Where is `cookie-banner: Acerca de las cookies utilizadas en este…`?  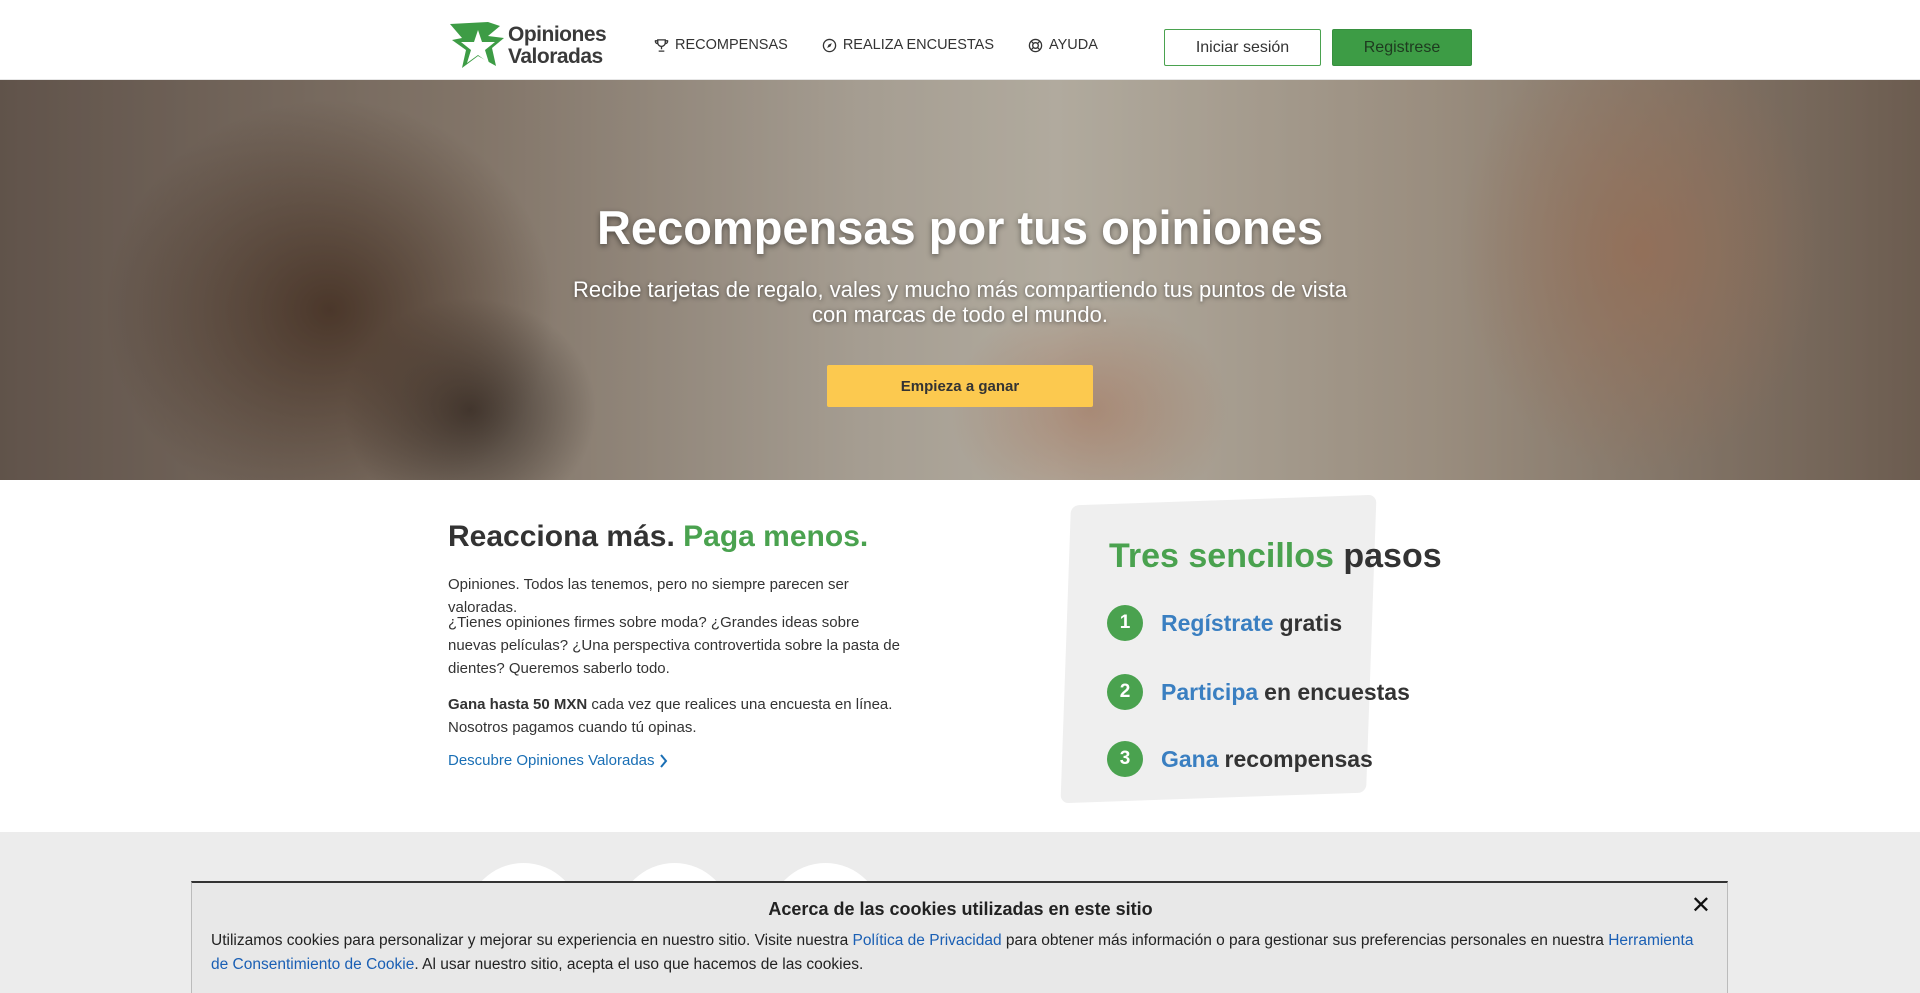 cookie-banner: Acerca de las cookies utilizadas en este… is located at coordinates (959, 937).